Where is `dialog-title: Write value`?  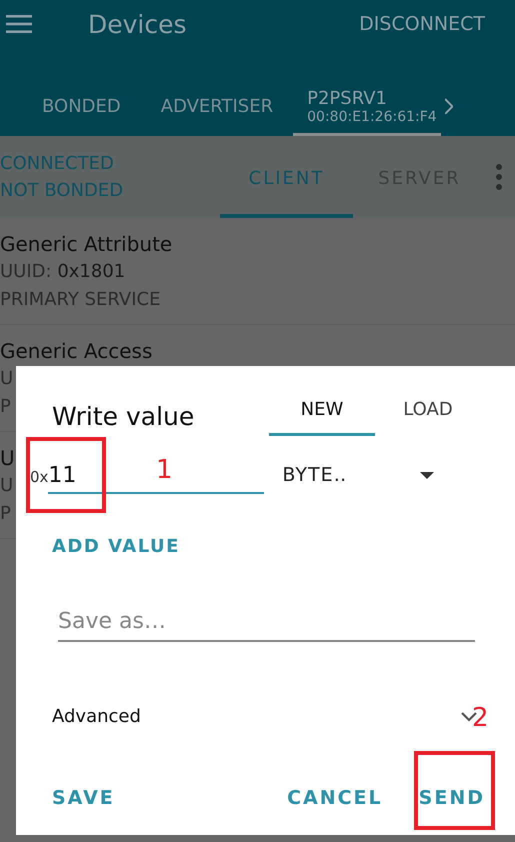
dialog-title: Write value is located at coordinates (124, 417).